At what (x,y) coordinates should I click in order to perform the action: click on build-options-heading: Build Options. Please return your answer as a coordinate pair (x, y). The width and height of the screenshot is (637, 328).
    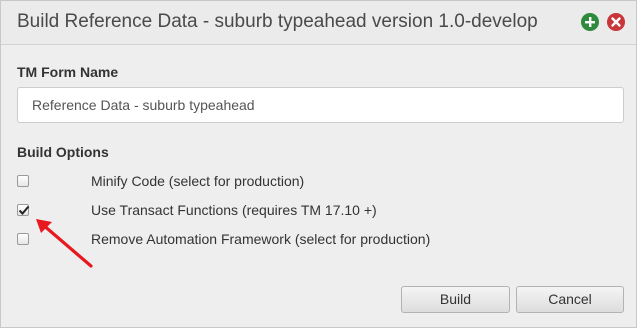
    Looking at the image, I should click on (63, 152).